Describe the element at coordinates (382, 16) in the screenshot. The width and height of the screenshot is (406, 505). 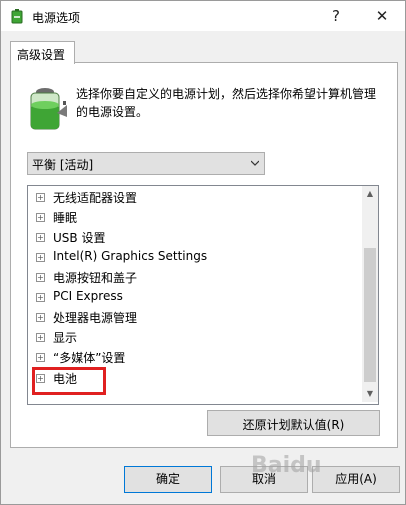
I see `close-button: ✕` at that location.